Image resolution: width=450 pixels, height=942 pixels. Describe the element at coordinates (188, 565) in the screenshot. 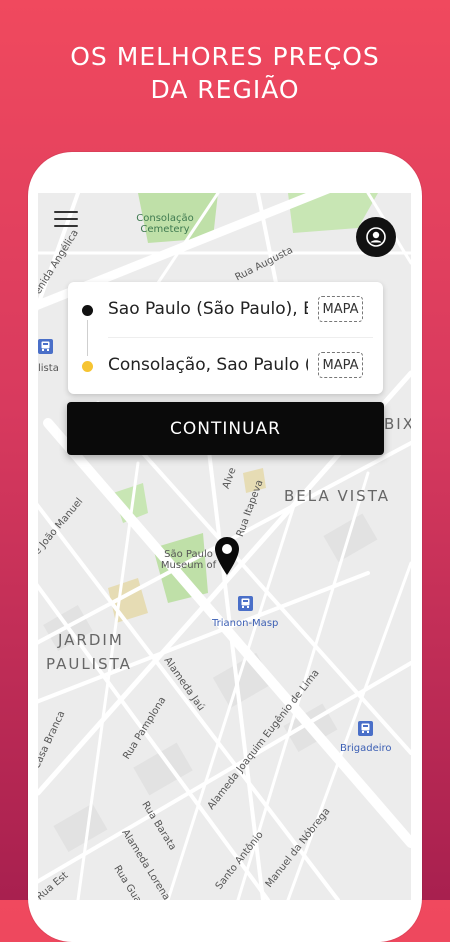

I see `museum-label-line-2: Museum of` at that location.